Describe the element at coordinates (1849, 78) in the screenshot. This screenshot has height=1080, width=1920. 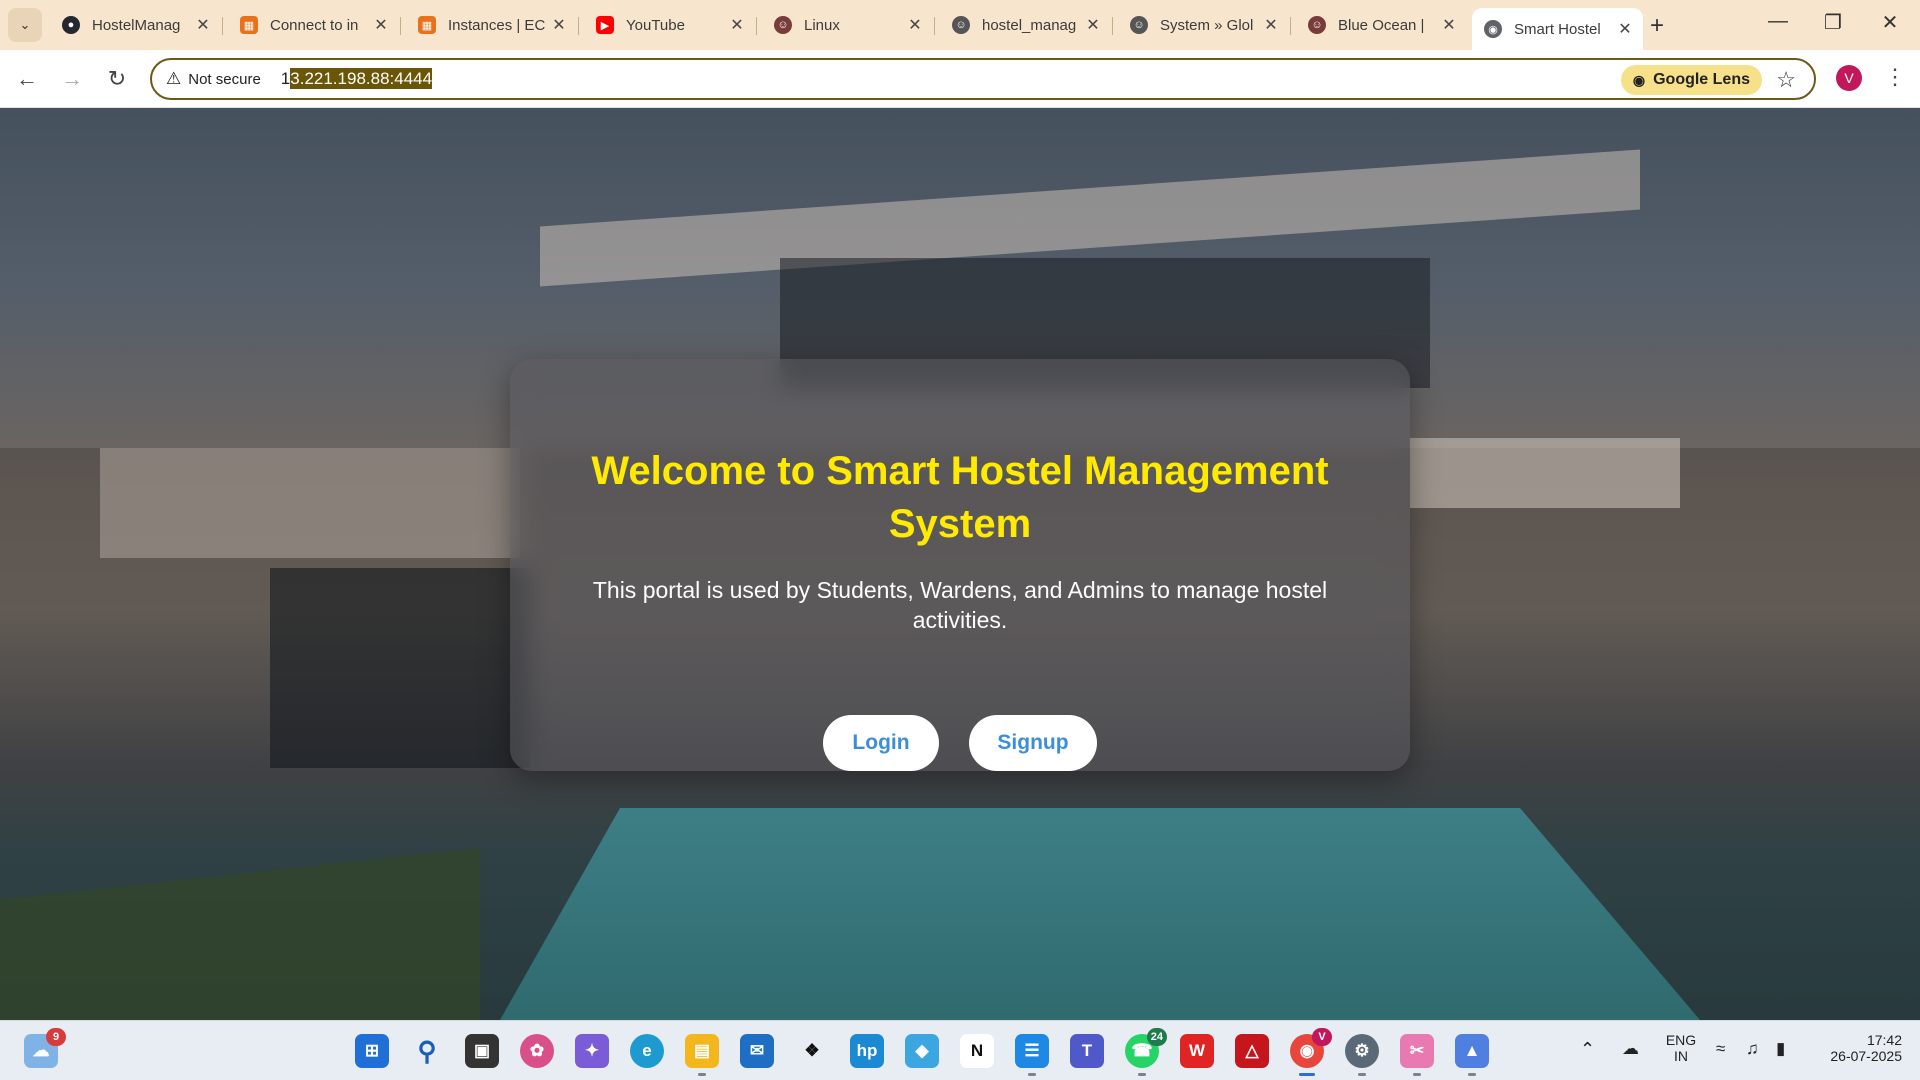
I see `profile-avatar: V` at that location.